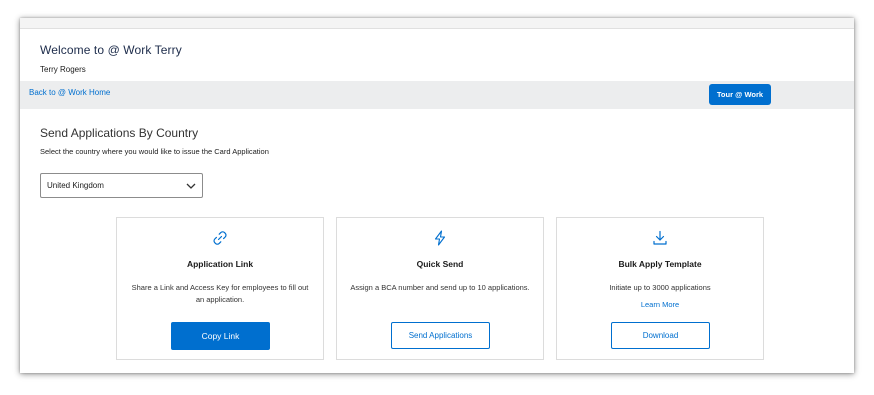 Image resolution: width=874 pixels, height=395 pixels. Describe the element at coordinates (63, 69) in the screenshot. I see `user-name: Terry Rogers` at that location.